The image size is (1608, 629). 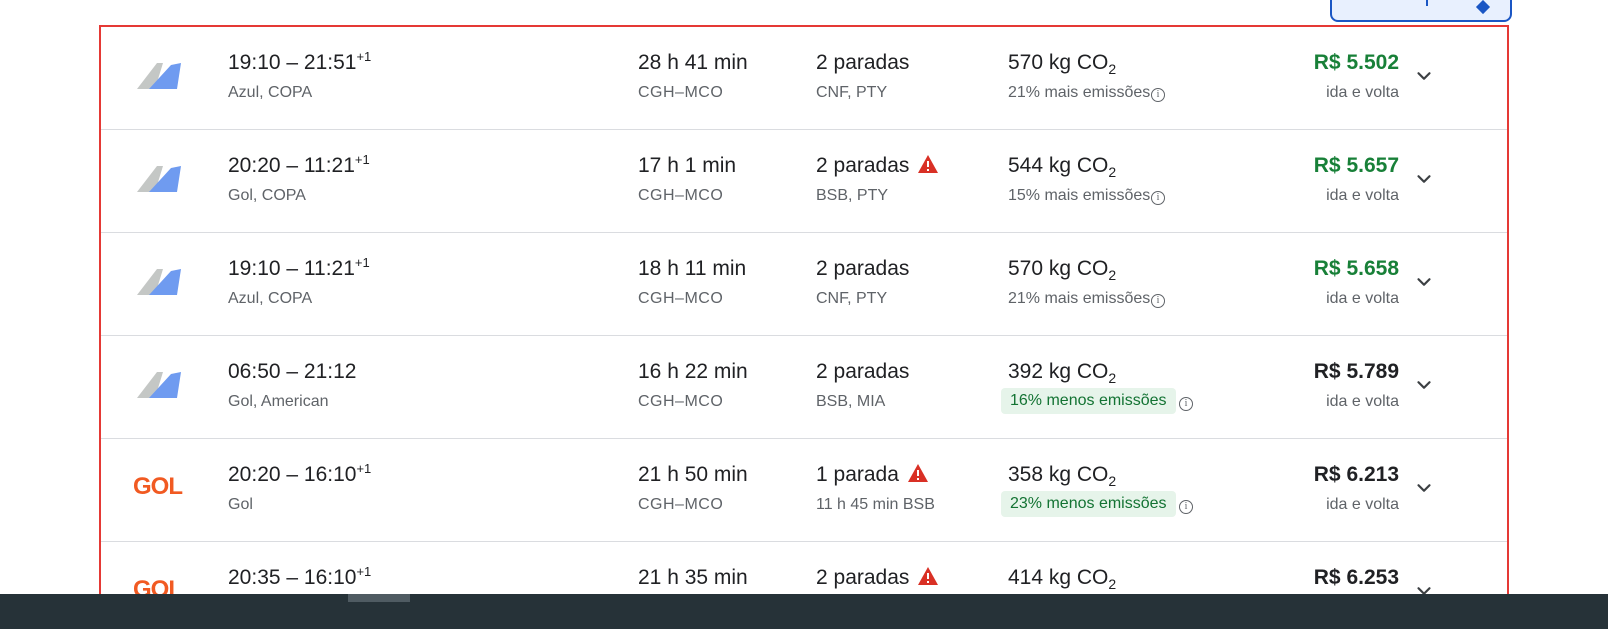 What do you see at coordinates (1079, 195) in the screenshot?
I see `emissions-comparison: 15% mais emissões` at bounding box center [1079, 195].